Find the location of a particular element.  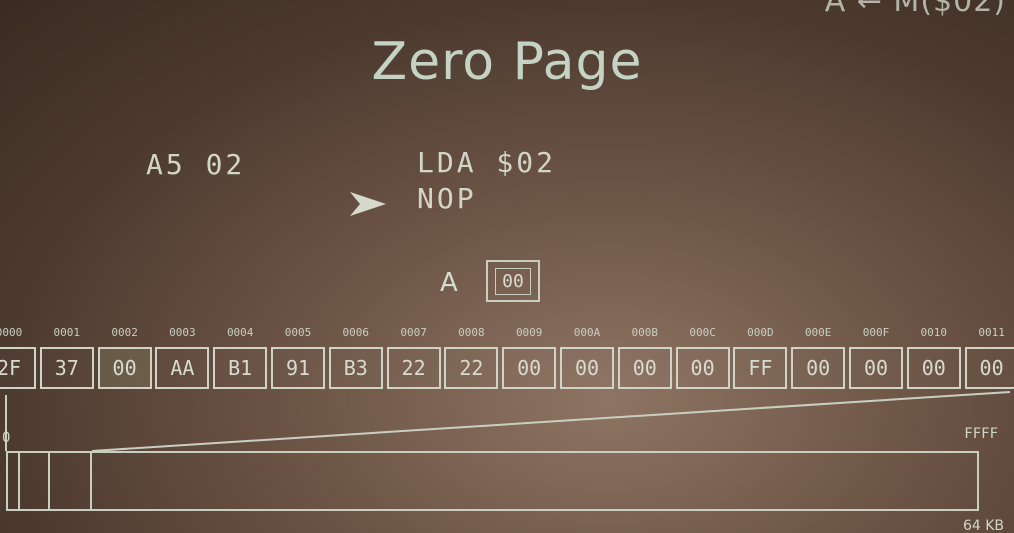

map-size-label: 64 KB is located at coordinates (983, 525).